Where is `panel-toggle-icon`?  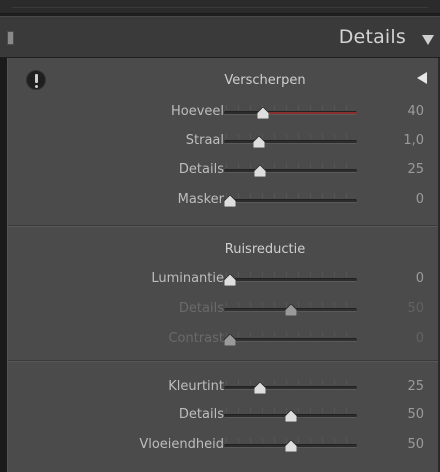 panel-toggle-icon is located at coordinates (10, 38).